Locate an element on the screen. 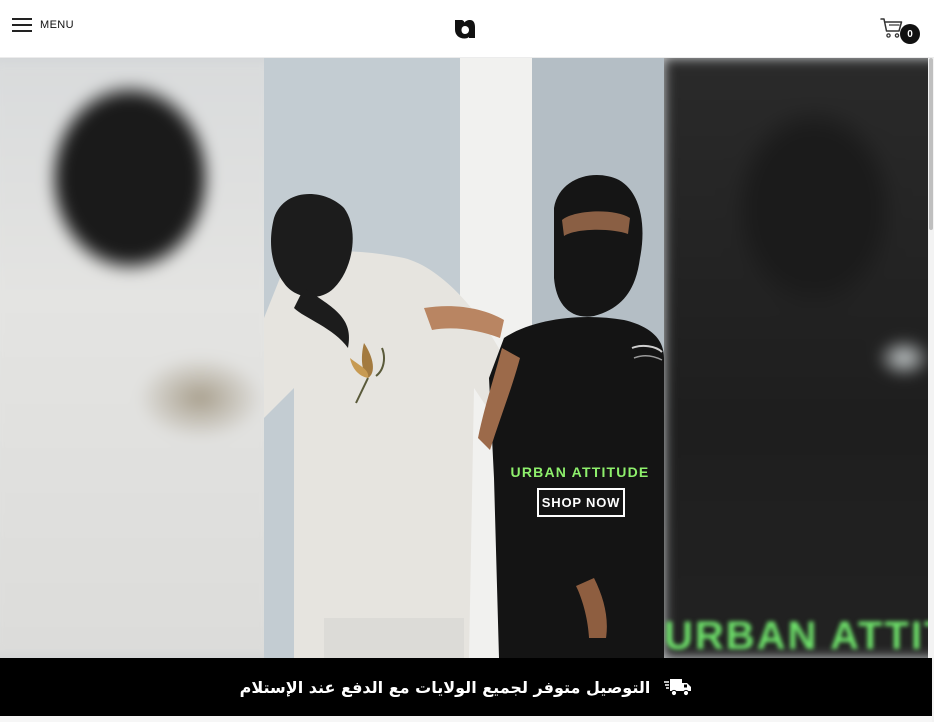 The height and width of the screenshot is (722, 934). hamburger-icon is located at coordinates (22, 25).